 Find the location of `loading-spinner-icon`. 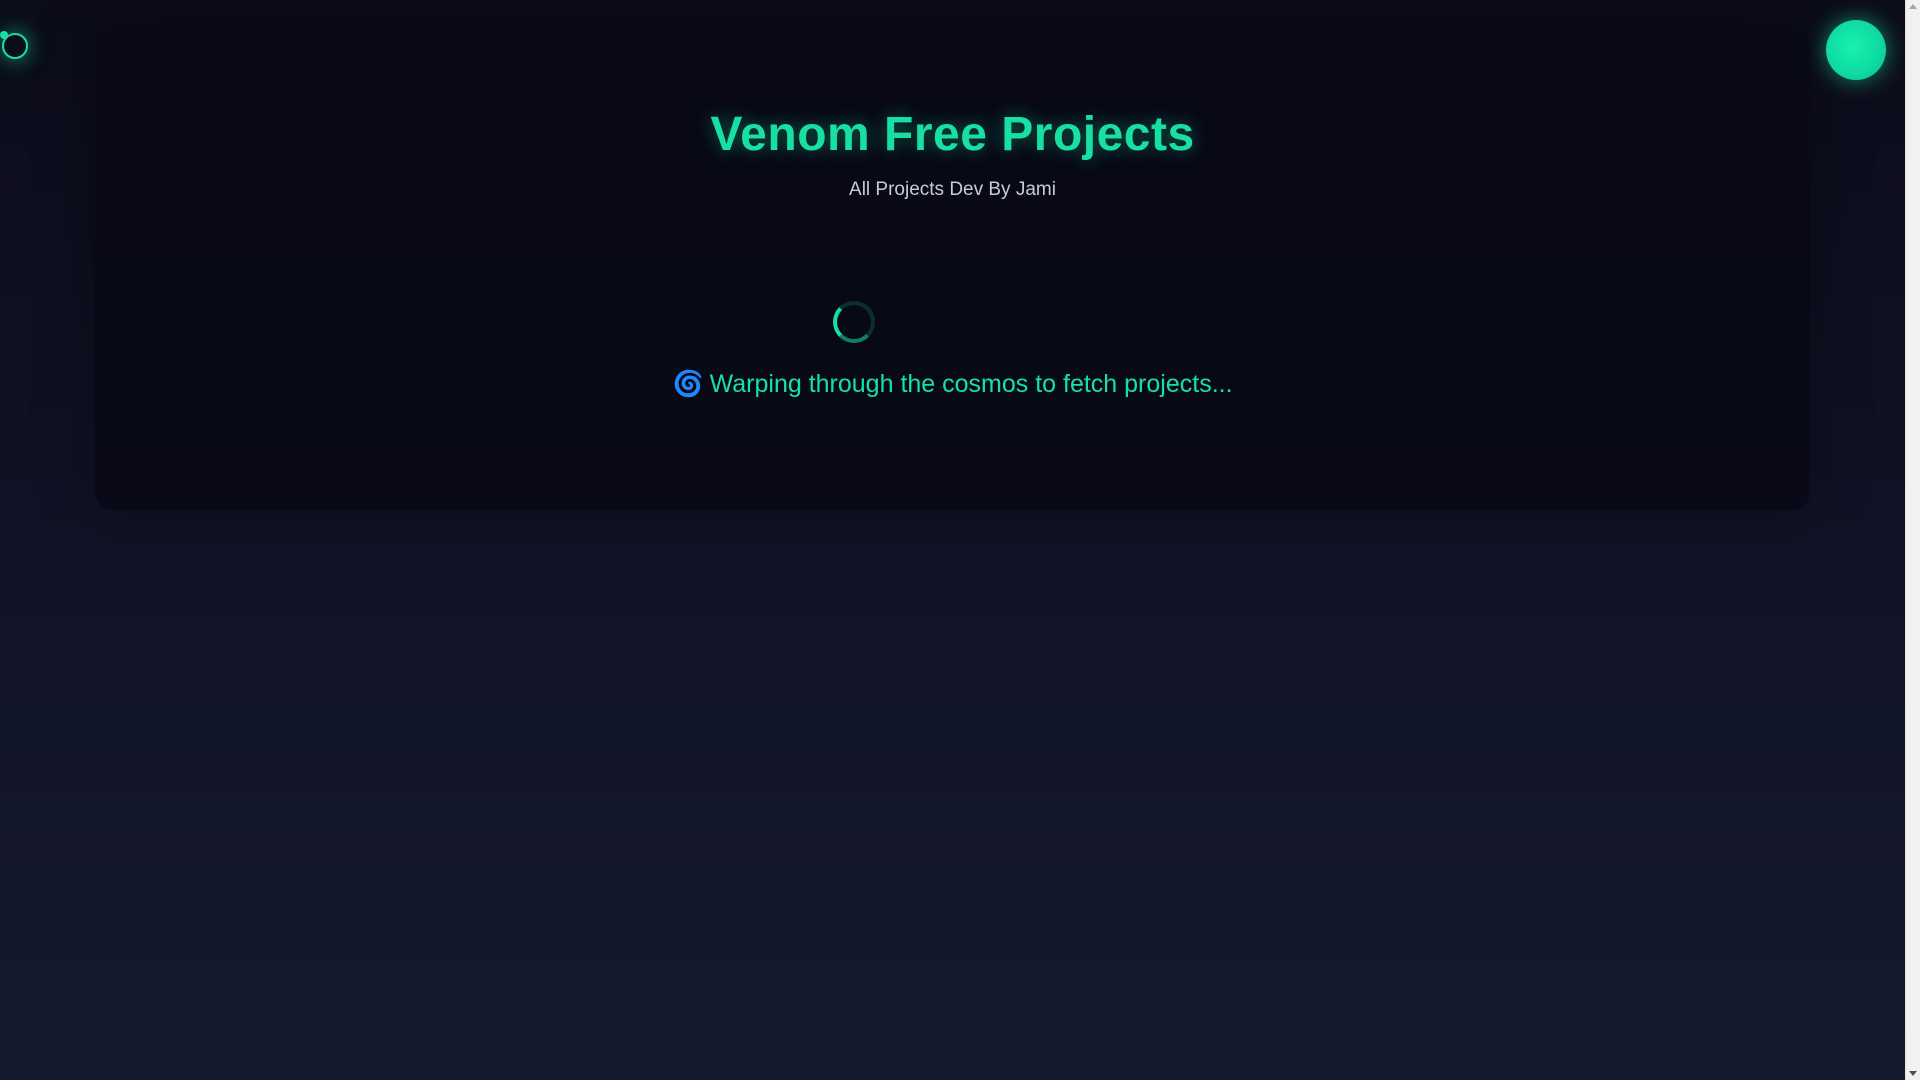

loading-spinner-icon is located at coordinates (854, 322).